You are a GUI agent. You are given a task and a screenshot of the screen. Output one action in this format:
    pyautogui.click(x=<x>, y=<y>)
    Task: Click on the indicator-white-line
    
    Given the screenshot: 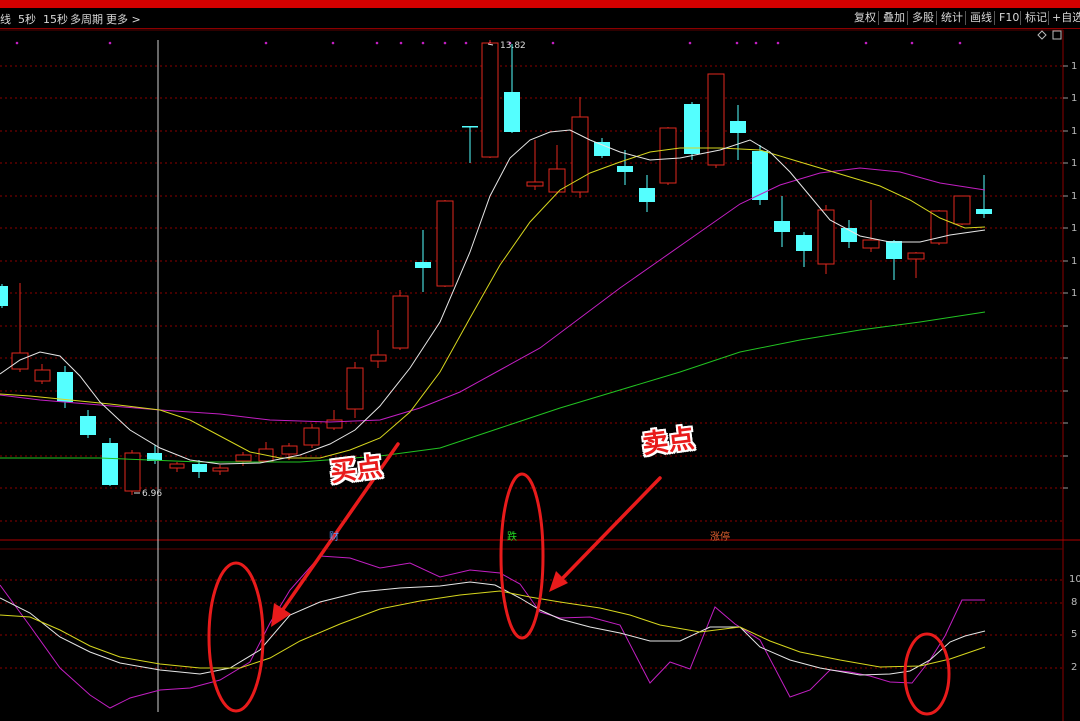 What is the action you would take?
    pyautogui.click(x=493, y=628)
    